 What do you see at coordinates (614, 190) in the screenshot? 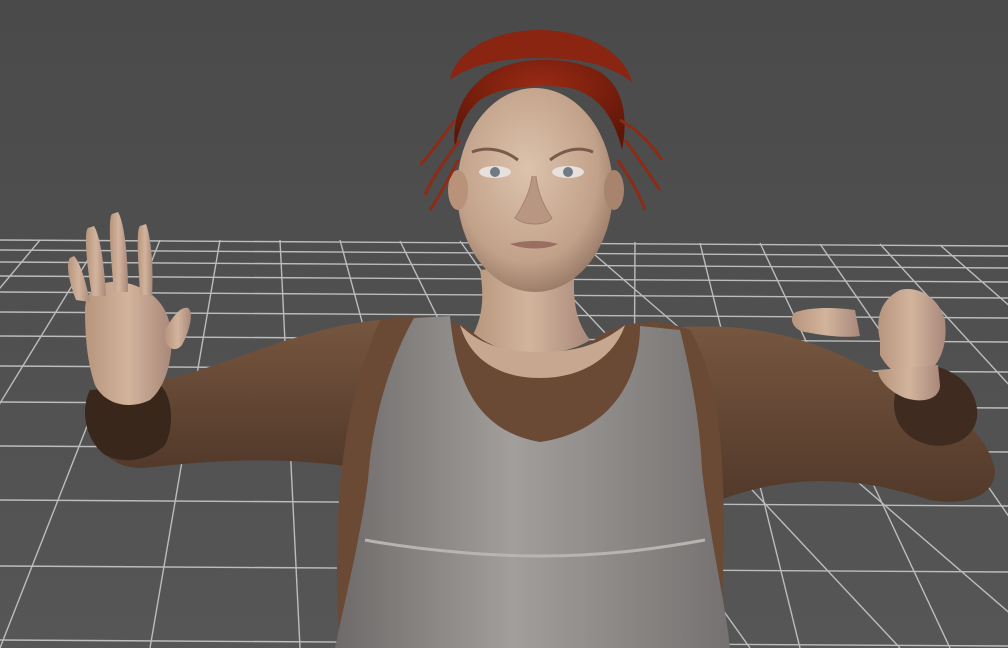
I see `right-ear` at bounding box center [614, 190].